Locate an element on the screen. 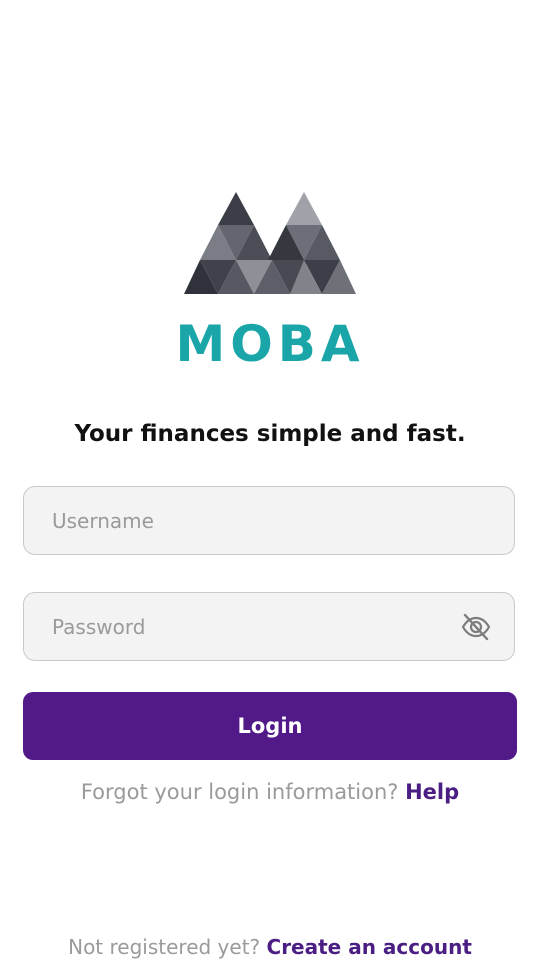  forgot-login-text: Forgot your login information? is located at coordinates (243, 792).